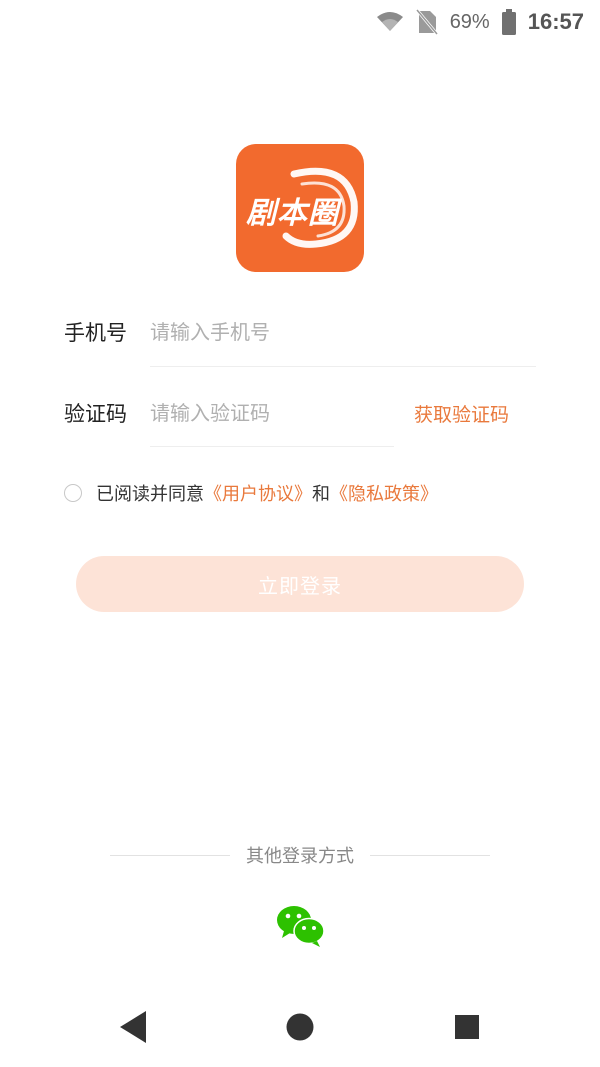  I want to click on wechat-login-button, so click(301, 926).